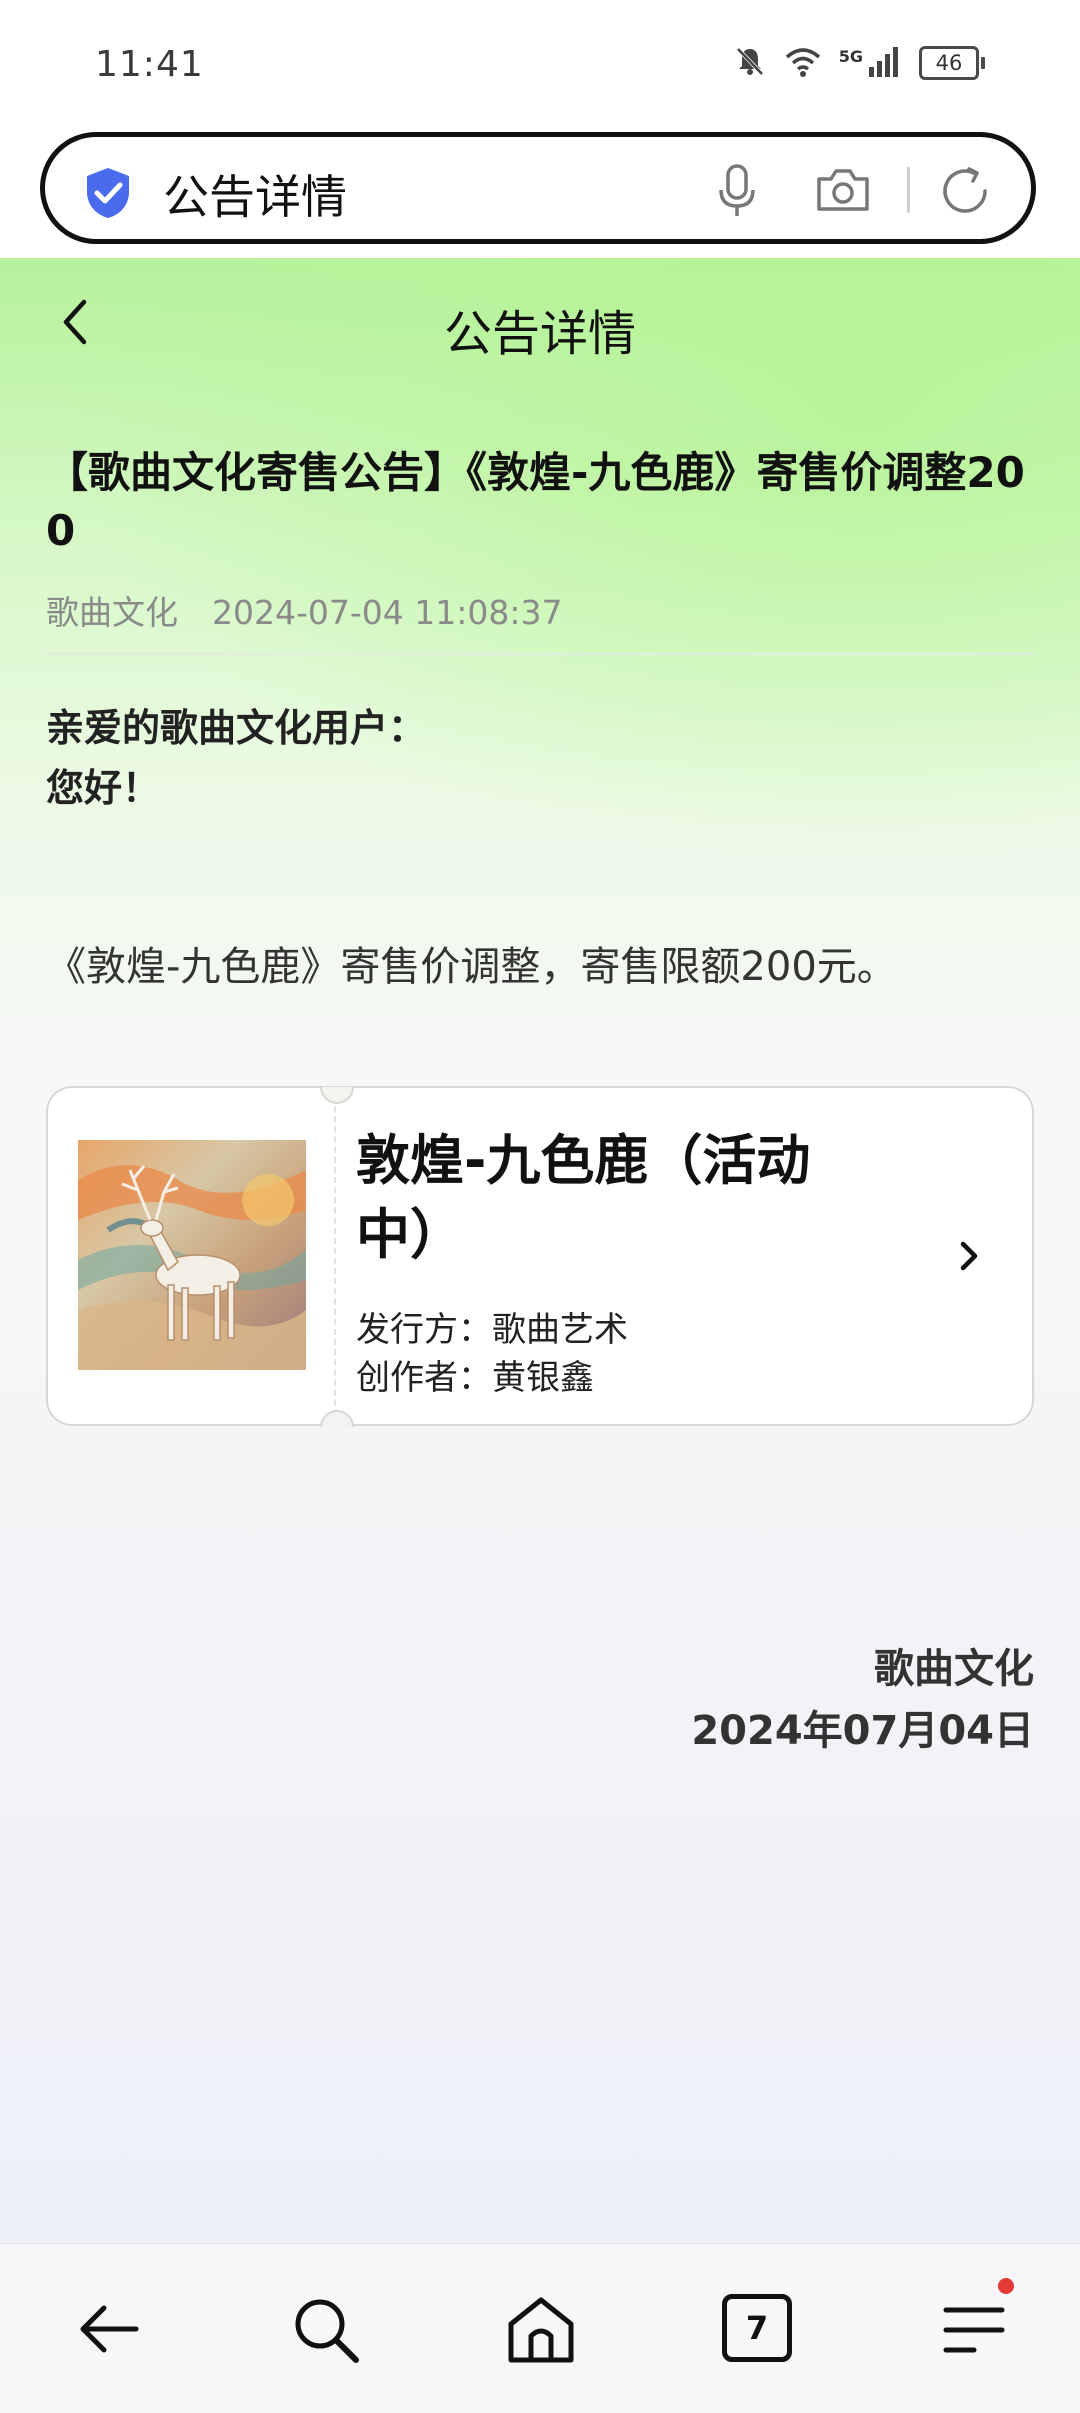 The width and height of the screenshot is (1080, 2413). I want to click on search-icon, so click(326, 2332).